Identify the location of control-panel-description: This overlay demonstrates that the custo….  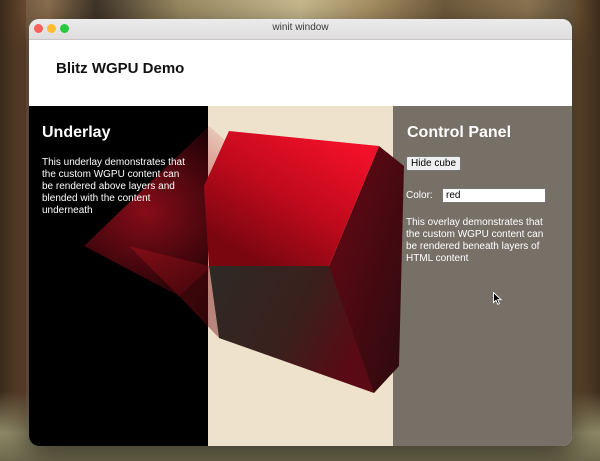
(475, 240).